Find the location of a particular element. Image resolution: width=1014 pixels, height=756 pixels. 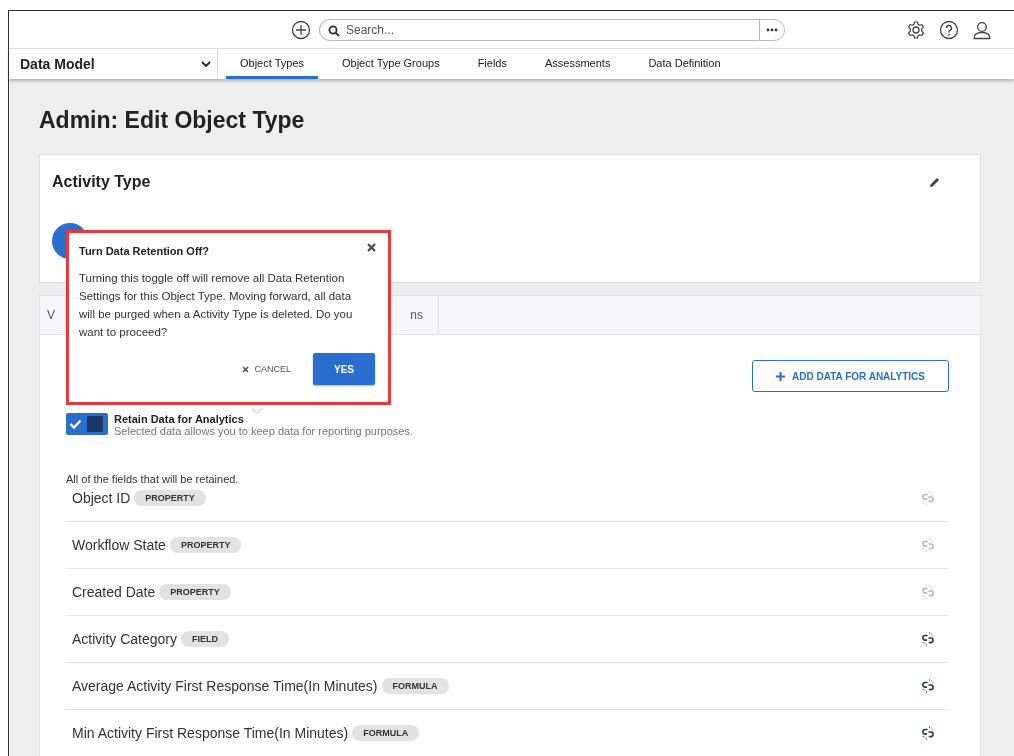

add-data-button: ADD DATA FOR ANALYTICS is located at coordinates (850, 376).